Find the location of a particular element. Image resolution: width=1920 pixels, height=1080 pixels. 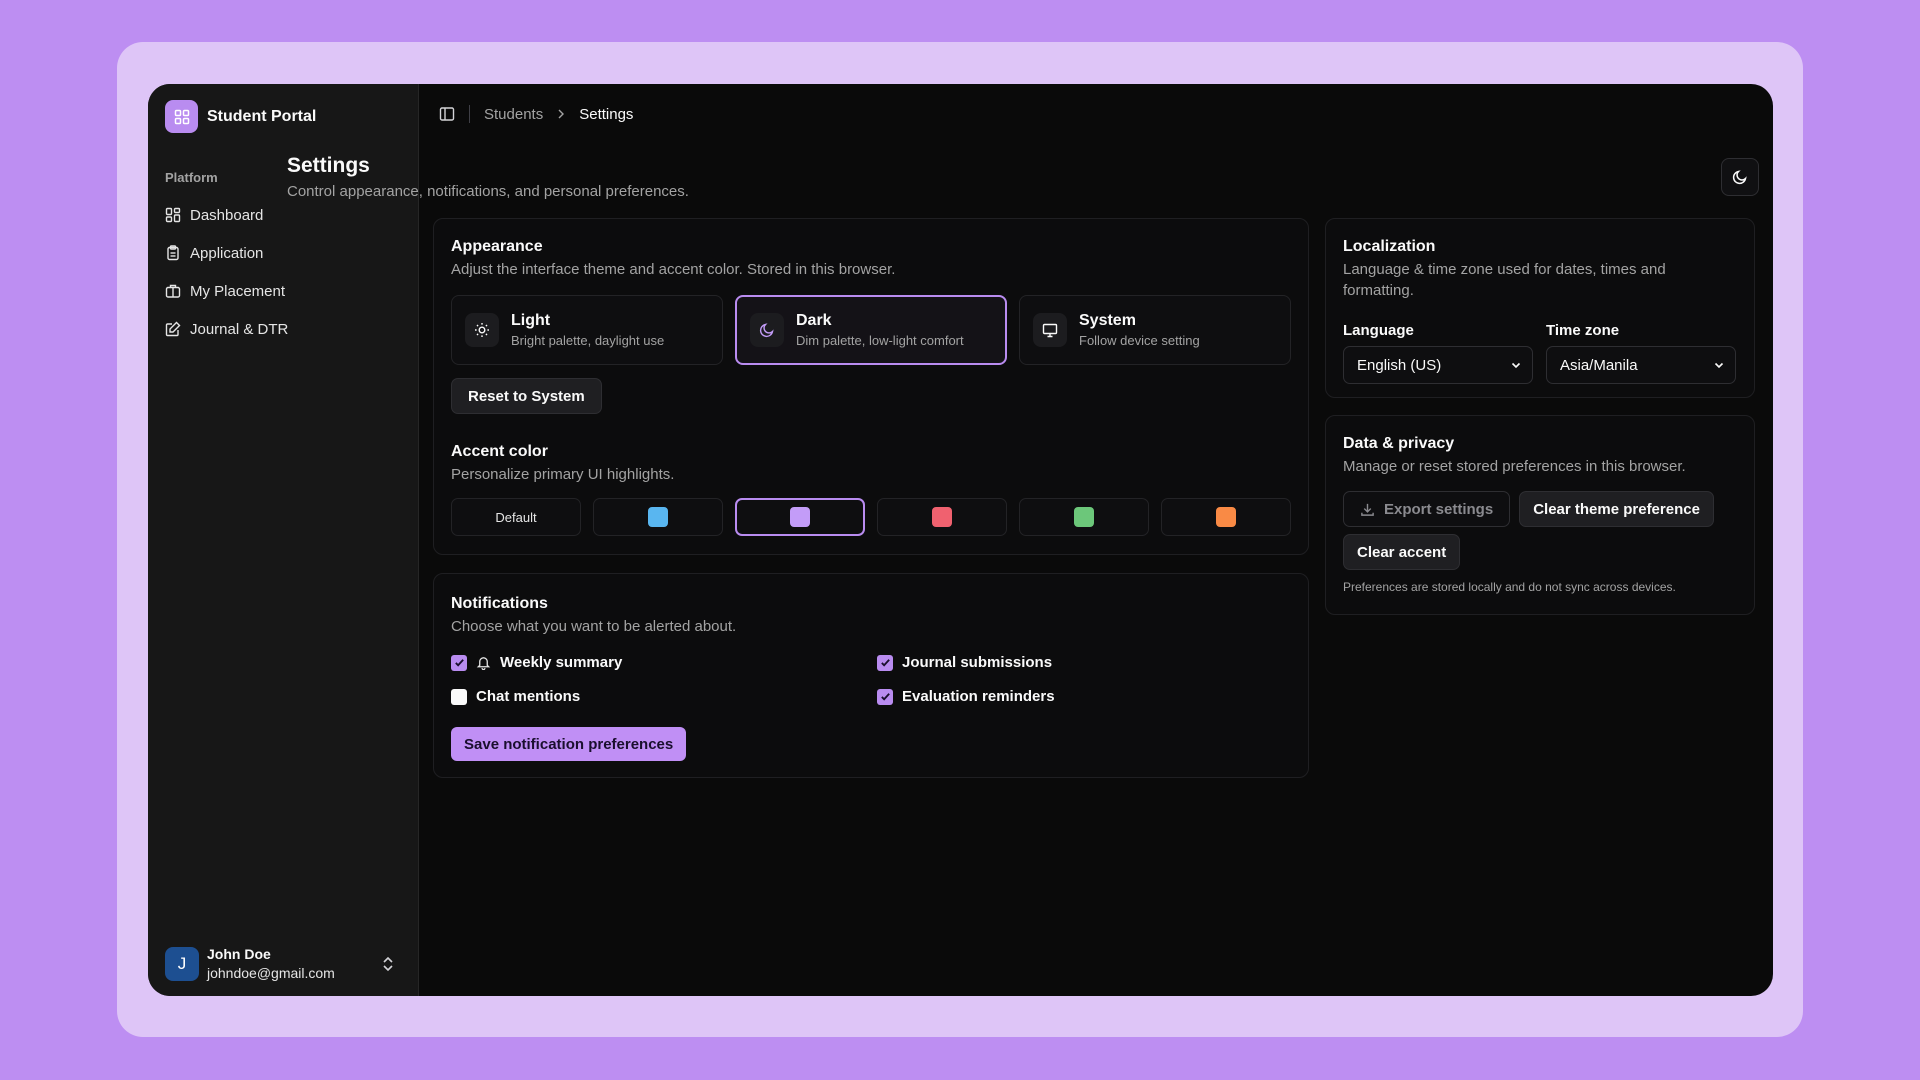

theme-option-name: Dark is located at coordinates (814, 320).